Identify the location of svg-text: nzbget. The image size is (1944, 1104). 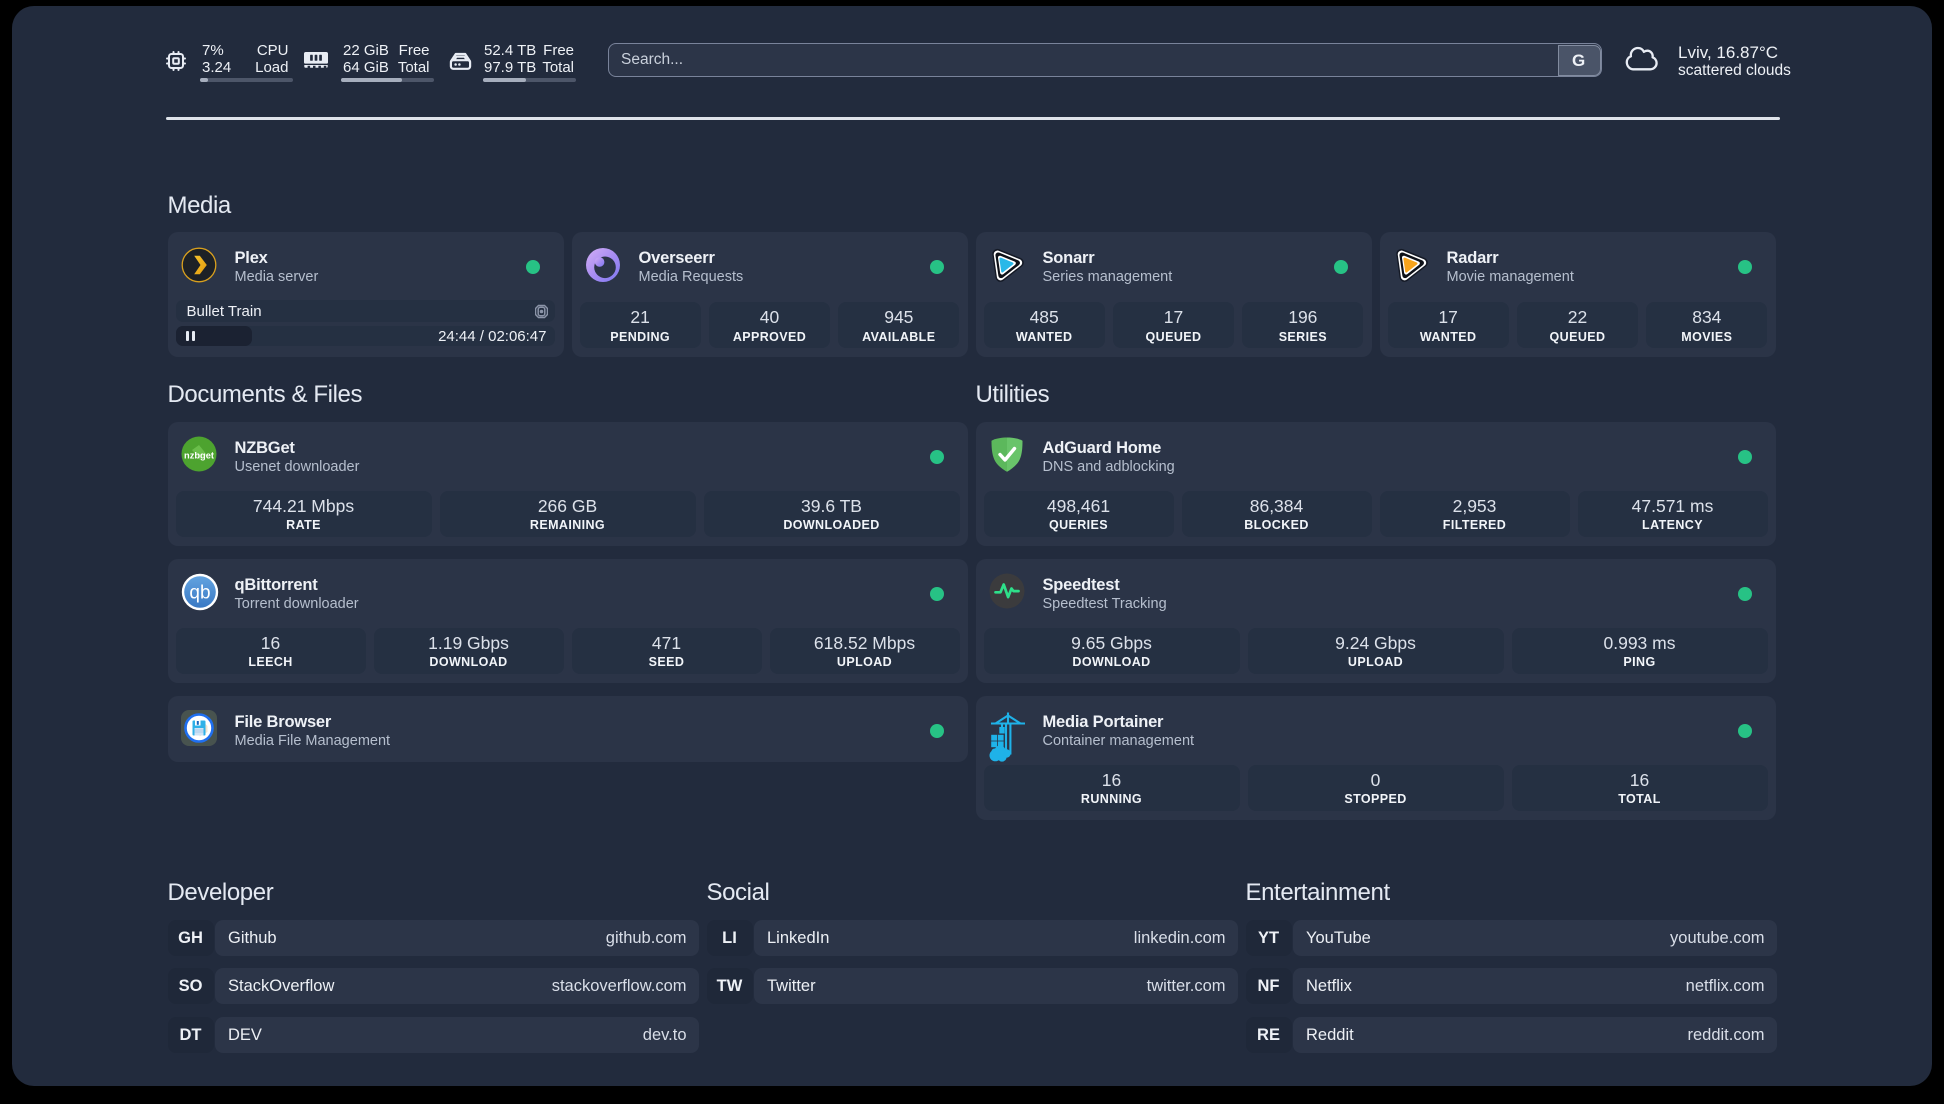
(199, 456).